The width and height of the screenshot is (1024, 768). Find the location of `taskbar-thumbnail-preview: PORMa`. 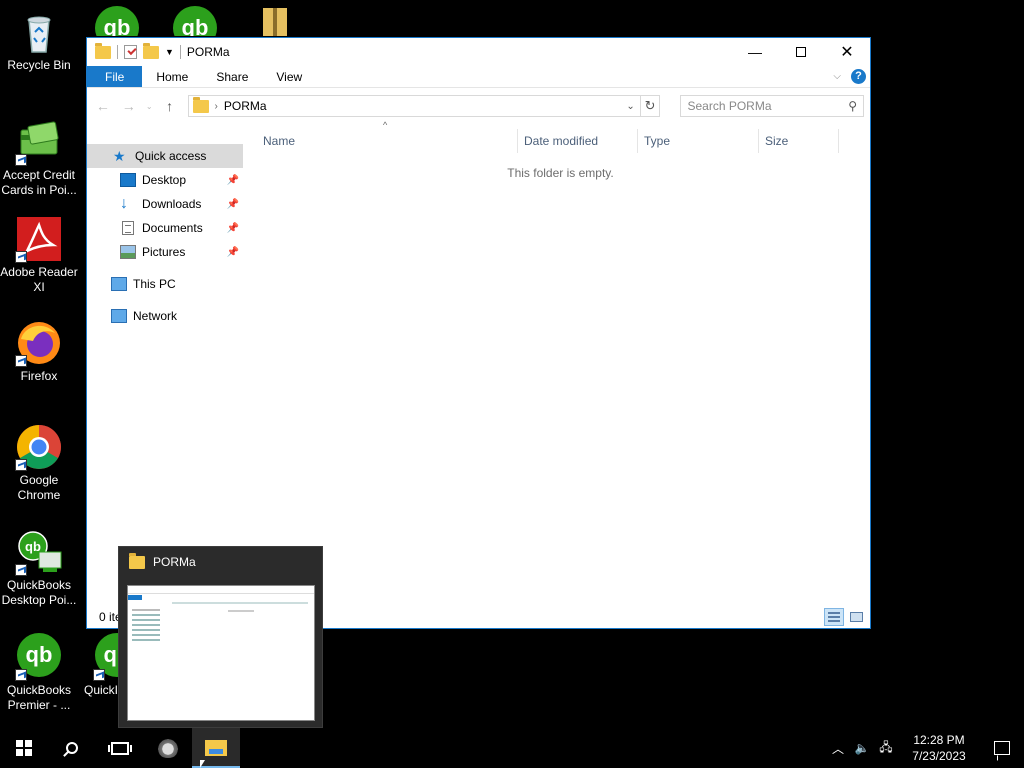

taskbar-thumbnail-preview: PORMa is located at coordinates (220, 637).